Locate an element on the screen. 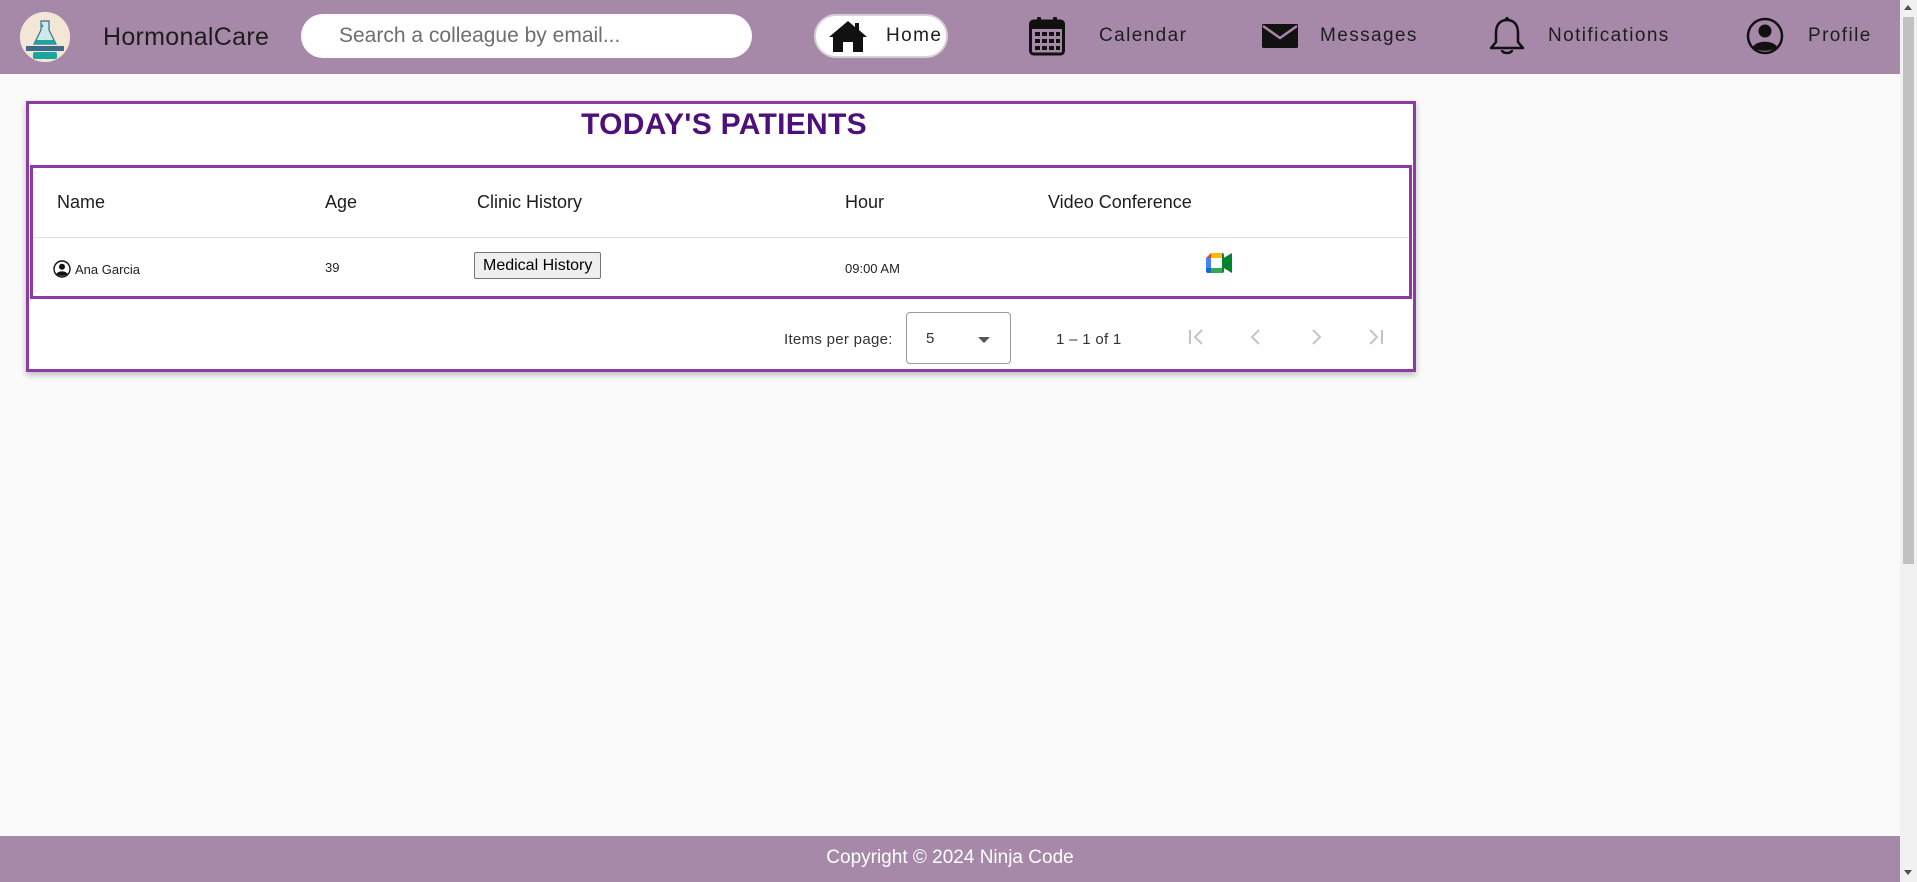 The image size is (1917, 882). account-circle-icon is located at coordinates (1765, 36).